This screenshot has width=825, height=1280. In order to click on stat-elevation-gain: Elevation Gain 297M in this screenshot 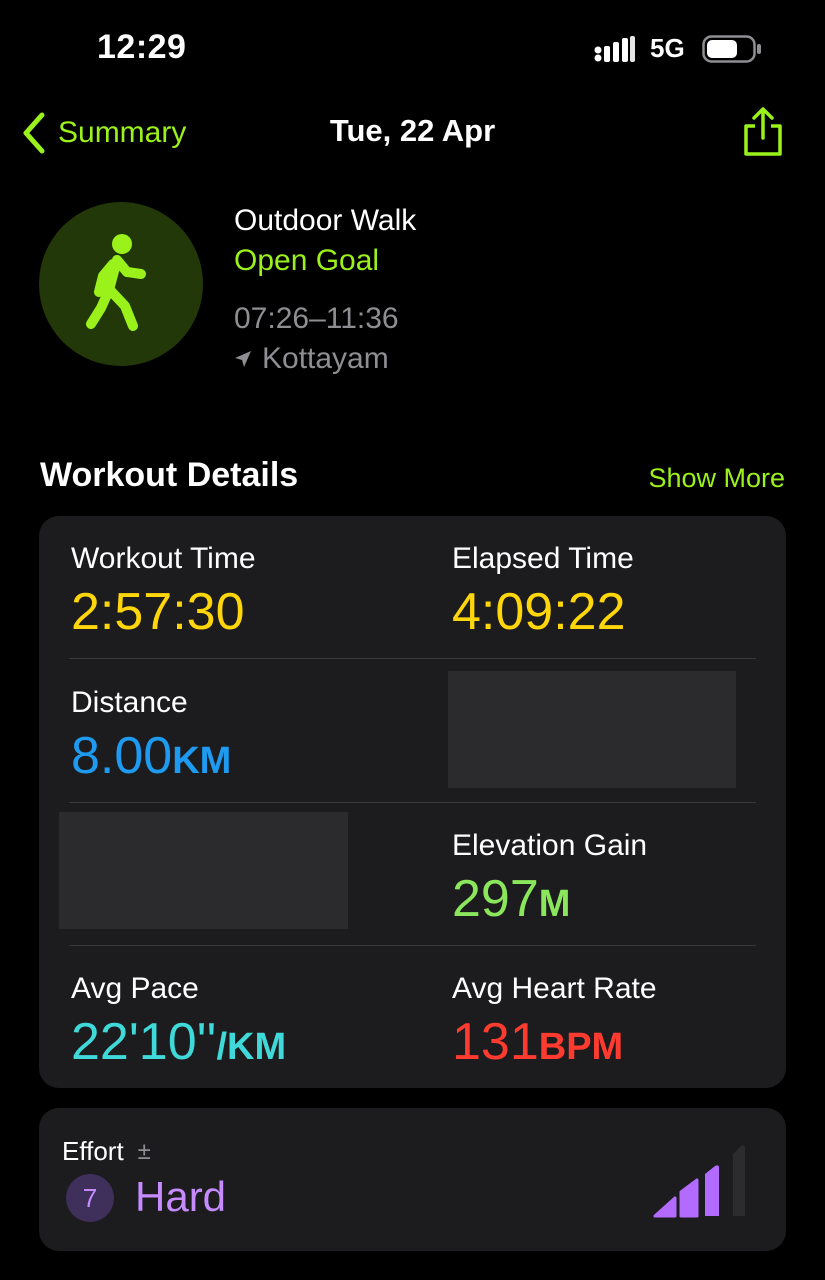, I will do `click(549, 877)`.